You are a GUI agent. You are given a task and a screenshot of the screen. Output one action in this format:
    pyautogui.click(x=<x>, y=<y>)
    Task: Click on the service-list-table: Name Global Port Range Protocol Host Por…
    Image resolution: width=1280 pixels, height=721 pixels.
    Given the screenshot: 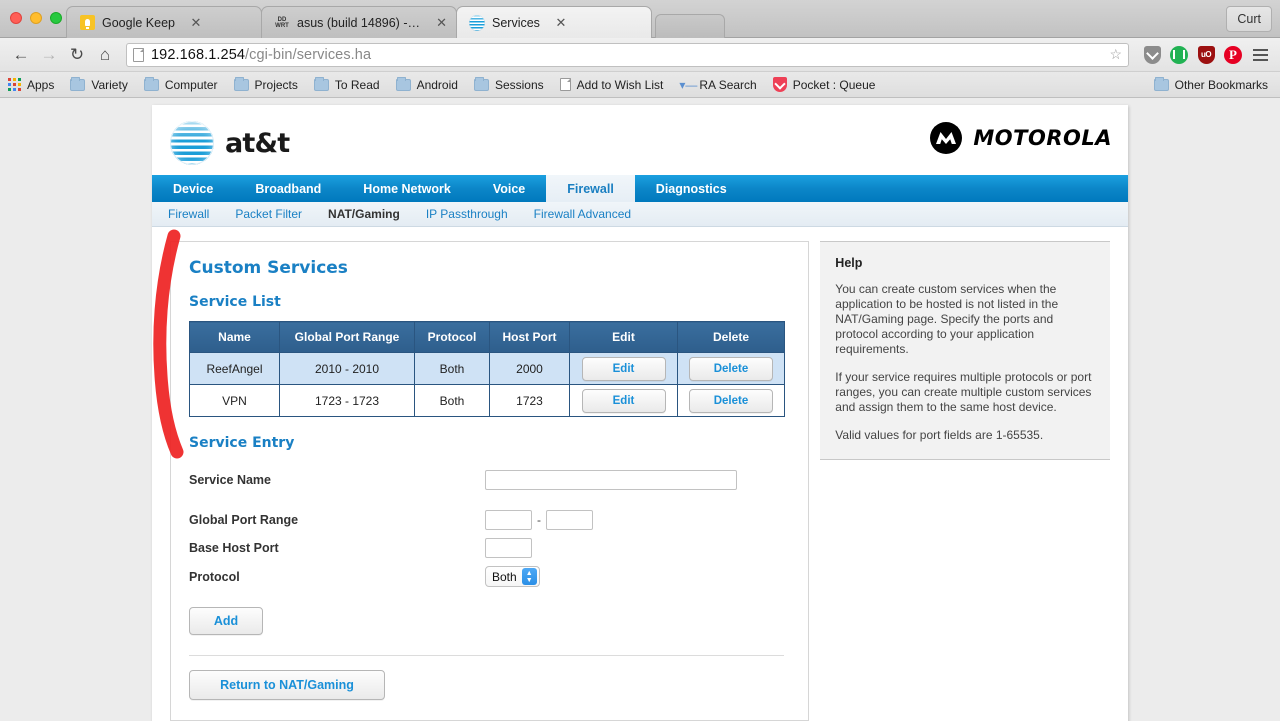 What is the action you would take?
    pyautogui.click(x=487, y=369)
    